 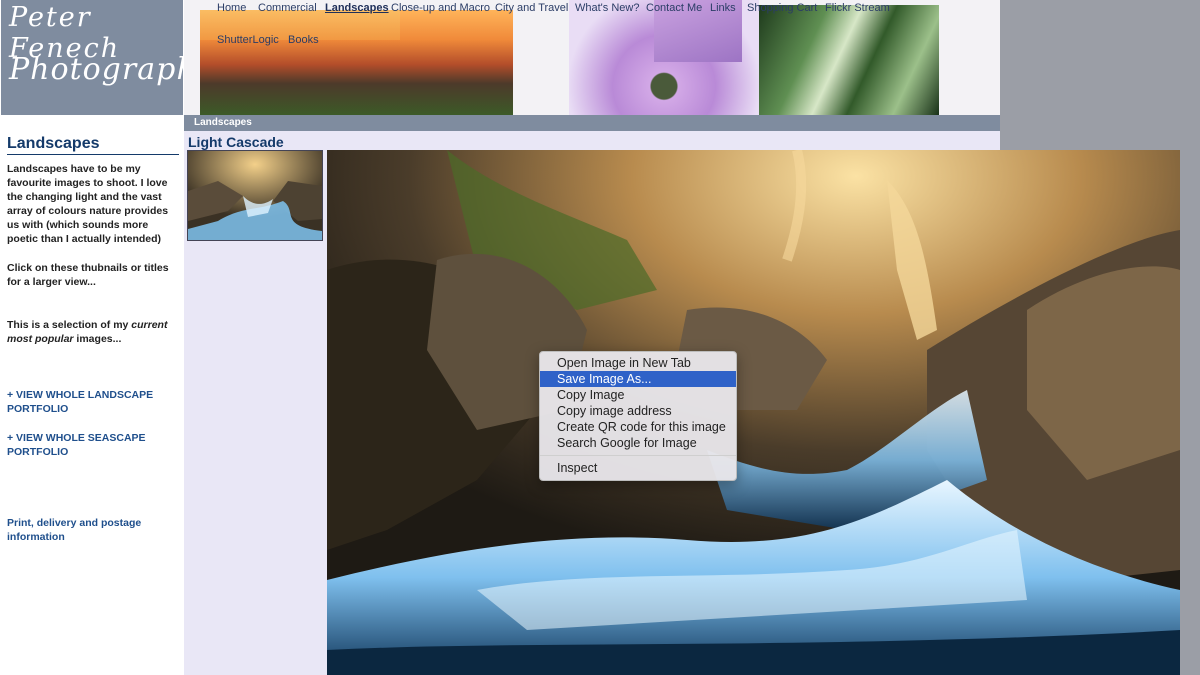 I want to click on menu-create-qr-code: Create QR code for this image, so click(x=638, y=427).